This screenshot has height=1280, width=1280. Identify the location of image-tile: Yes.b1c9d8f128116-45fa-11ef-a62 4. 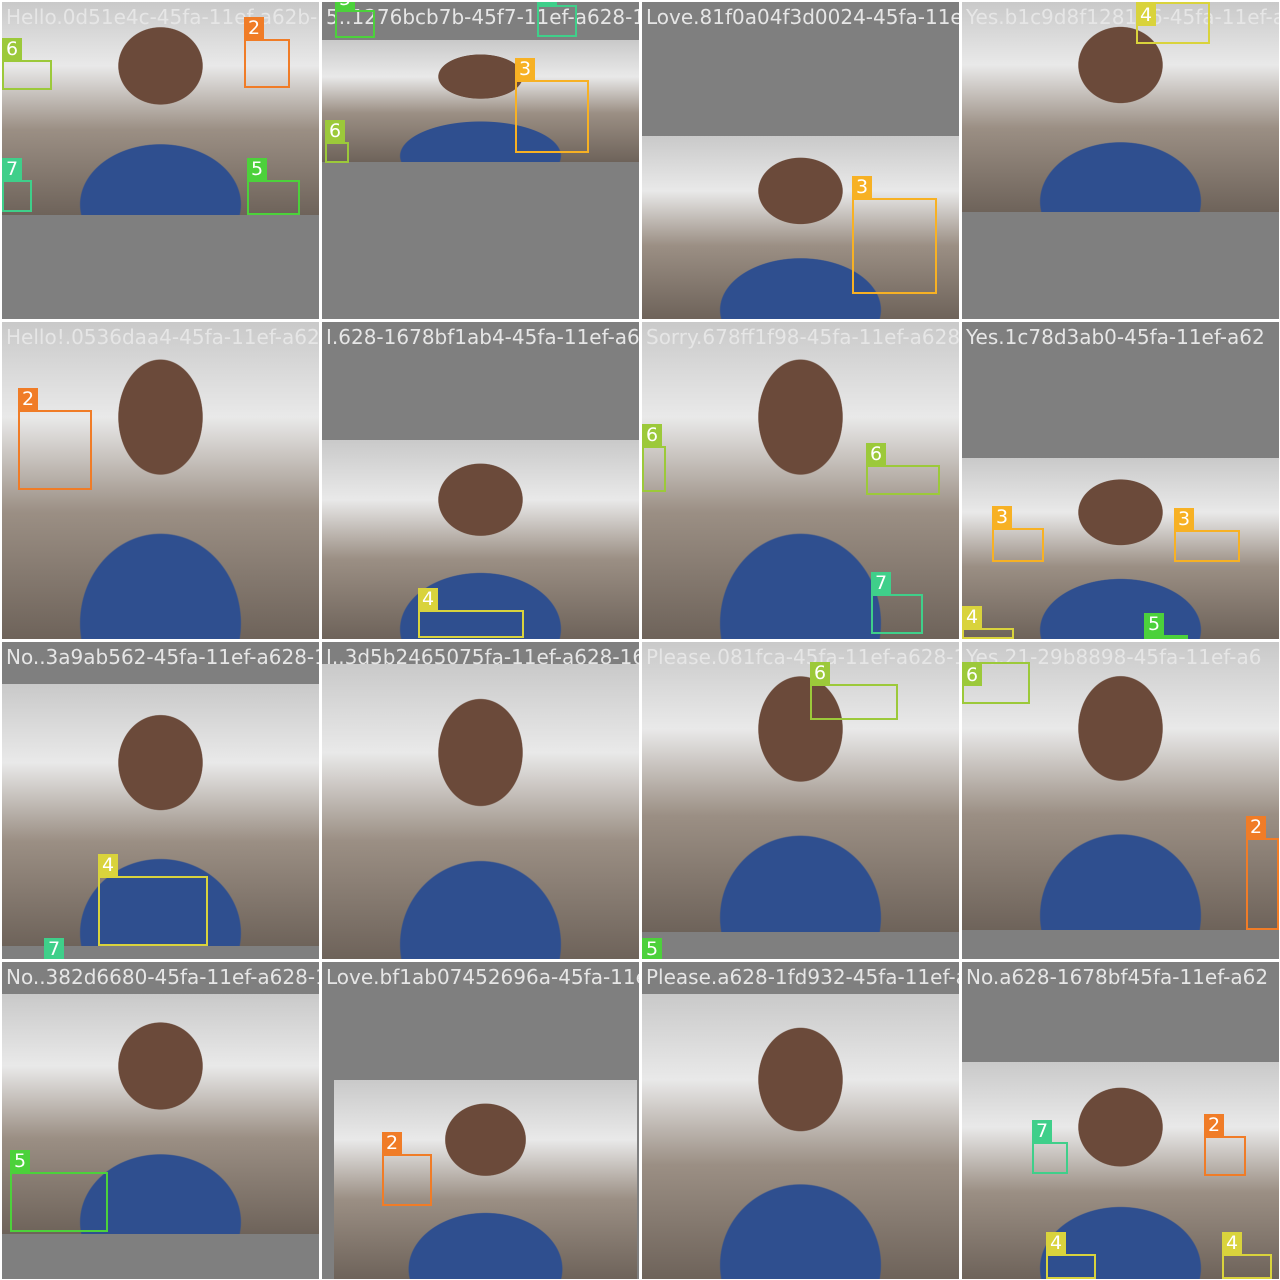
(1120, 160).